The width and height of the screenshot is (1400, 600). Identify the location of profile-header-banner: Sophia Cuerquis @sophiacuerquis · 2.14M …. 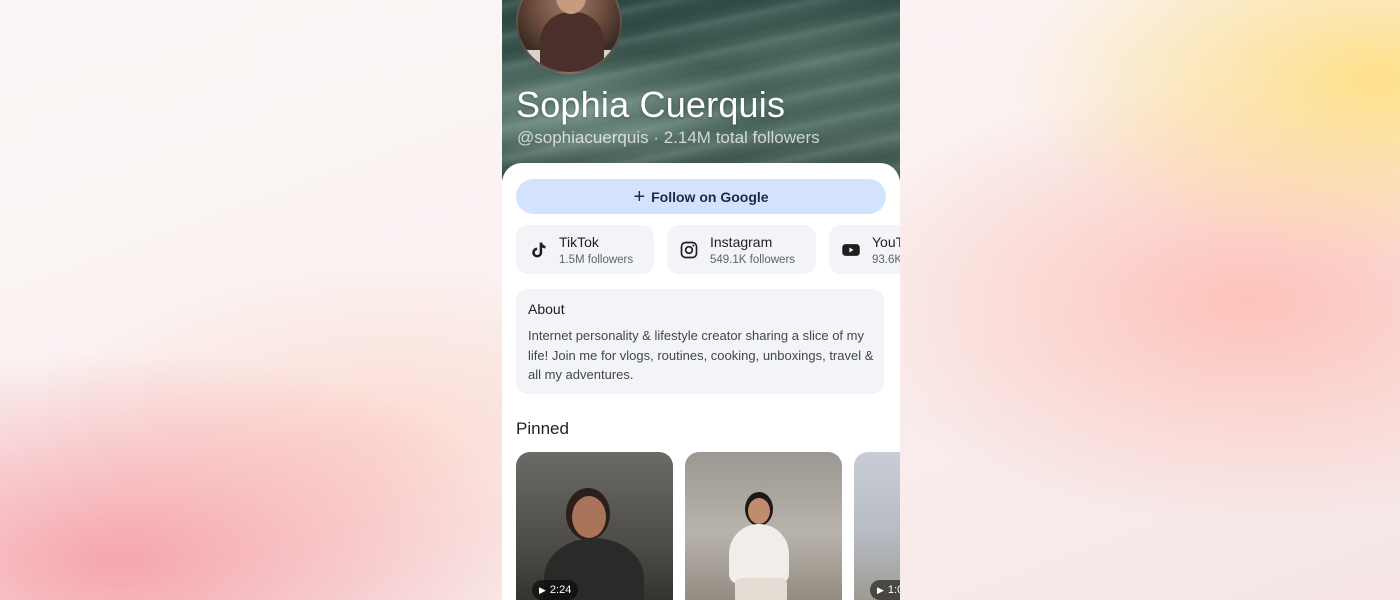
(701, 90).